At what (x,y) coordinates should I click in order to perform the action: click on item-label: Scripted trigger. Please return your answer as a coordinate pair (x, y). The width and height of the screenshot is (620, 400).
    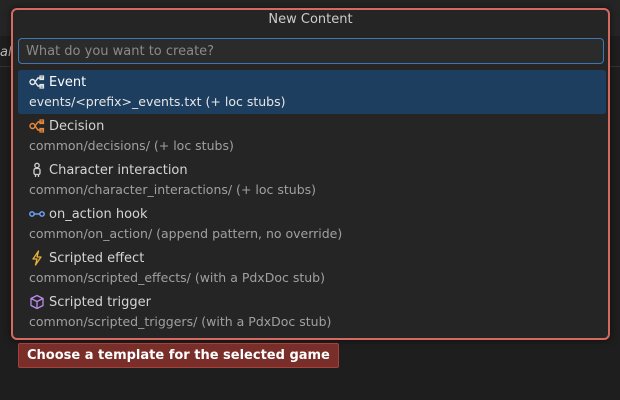
    Looking at the image, I should click on (100, 302).